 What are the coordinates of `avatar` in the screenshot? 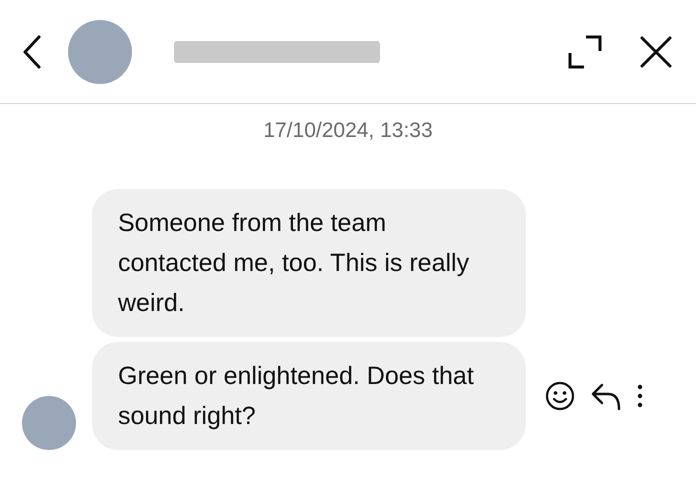 It's located at (49, 423).